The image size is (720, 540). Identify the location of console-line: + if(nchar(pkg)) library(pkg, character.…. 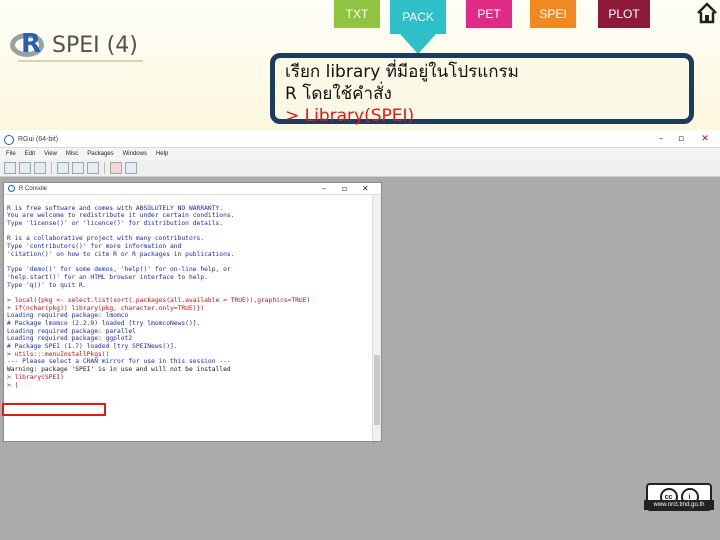
(106, 308).